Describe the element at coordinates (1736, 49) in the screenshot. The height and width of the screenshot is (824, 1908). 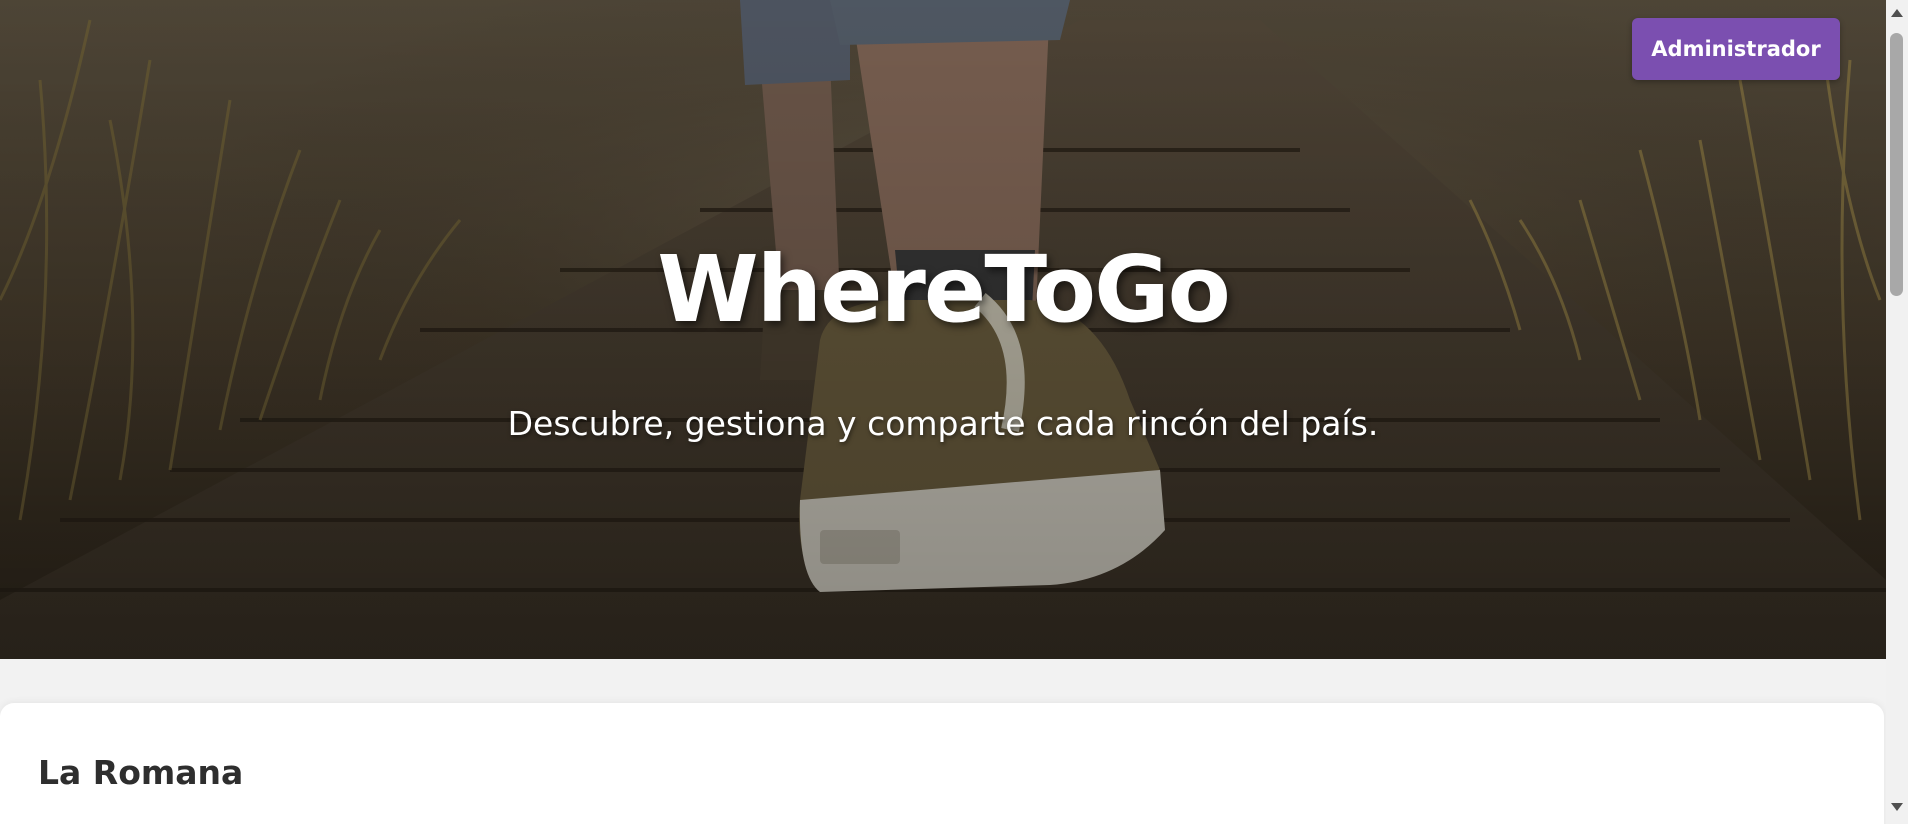
I see `admin-button: Administrador` at that location.